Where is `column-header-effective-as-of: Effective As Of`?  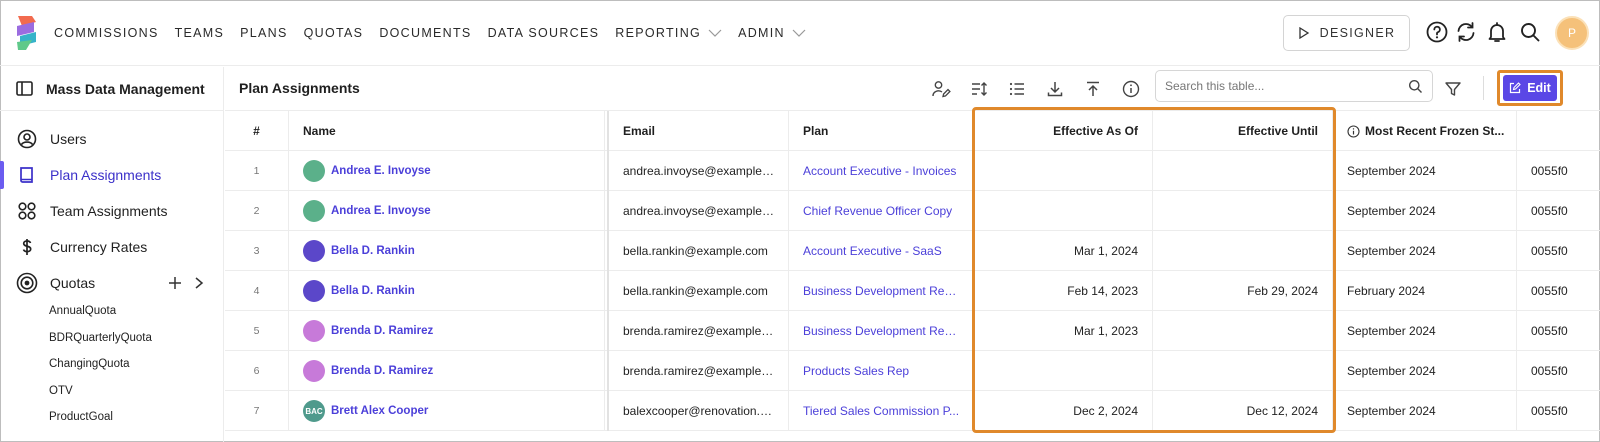 column-header-effective-as-of: Effective As Of is located at coordinates (1064, 131).